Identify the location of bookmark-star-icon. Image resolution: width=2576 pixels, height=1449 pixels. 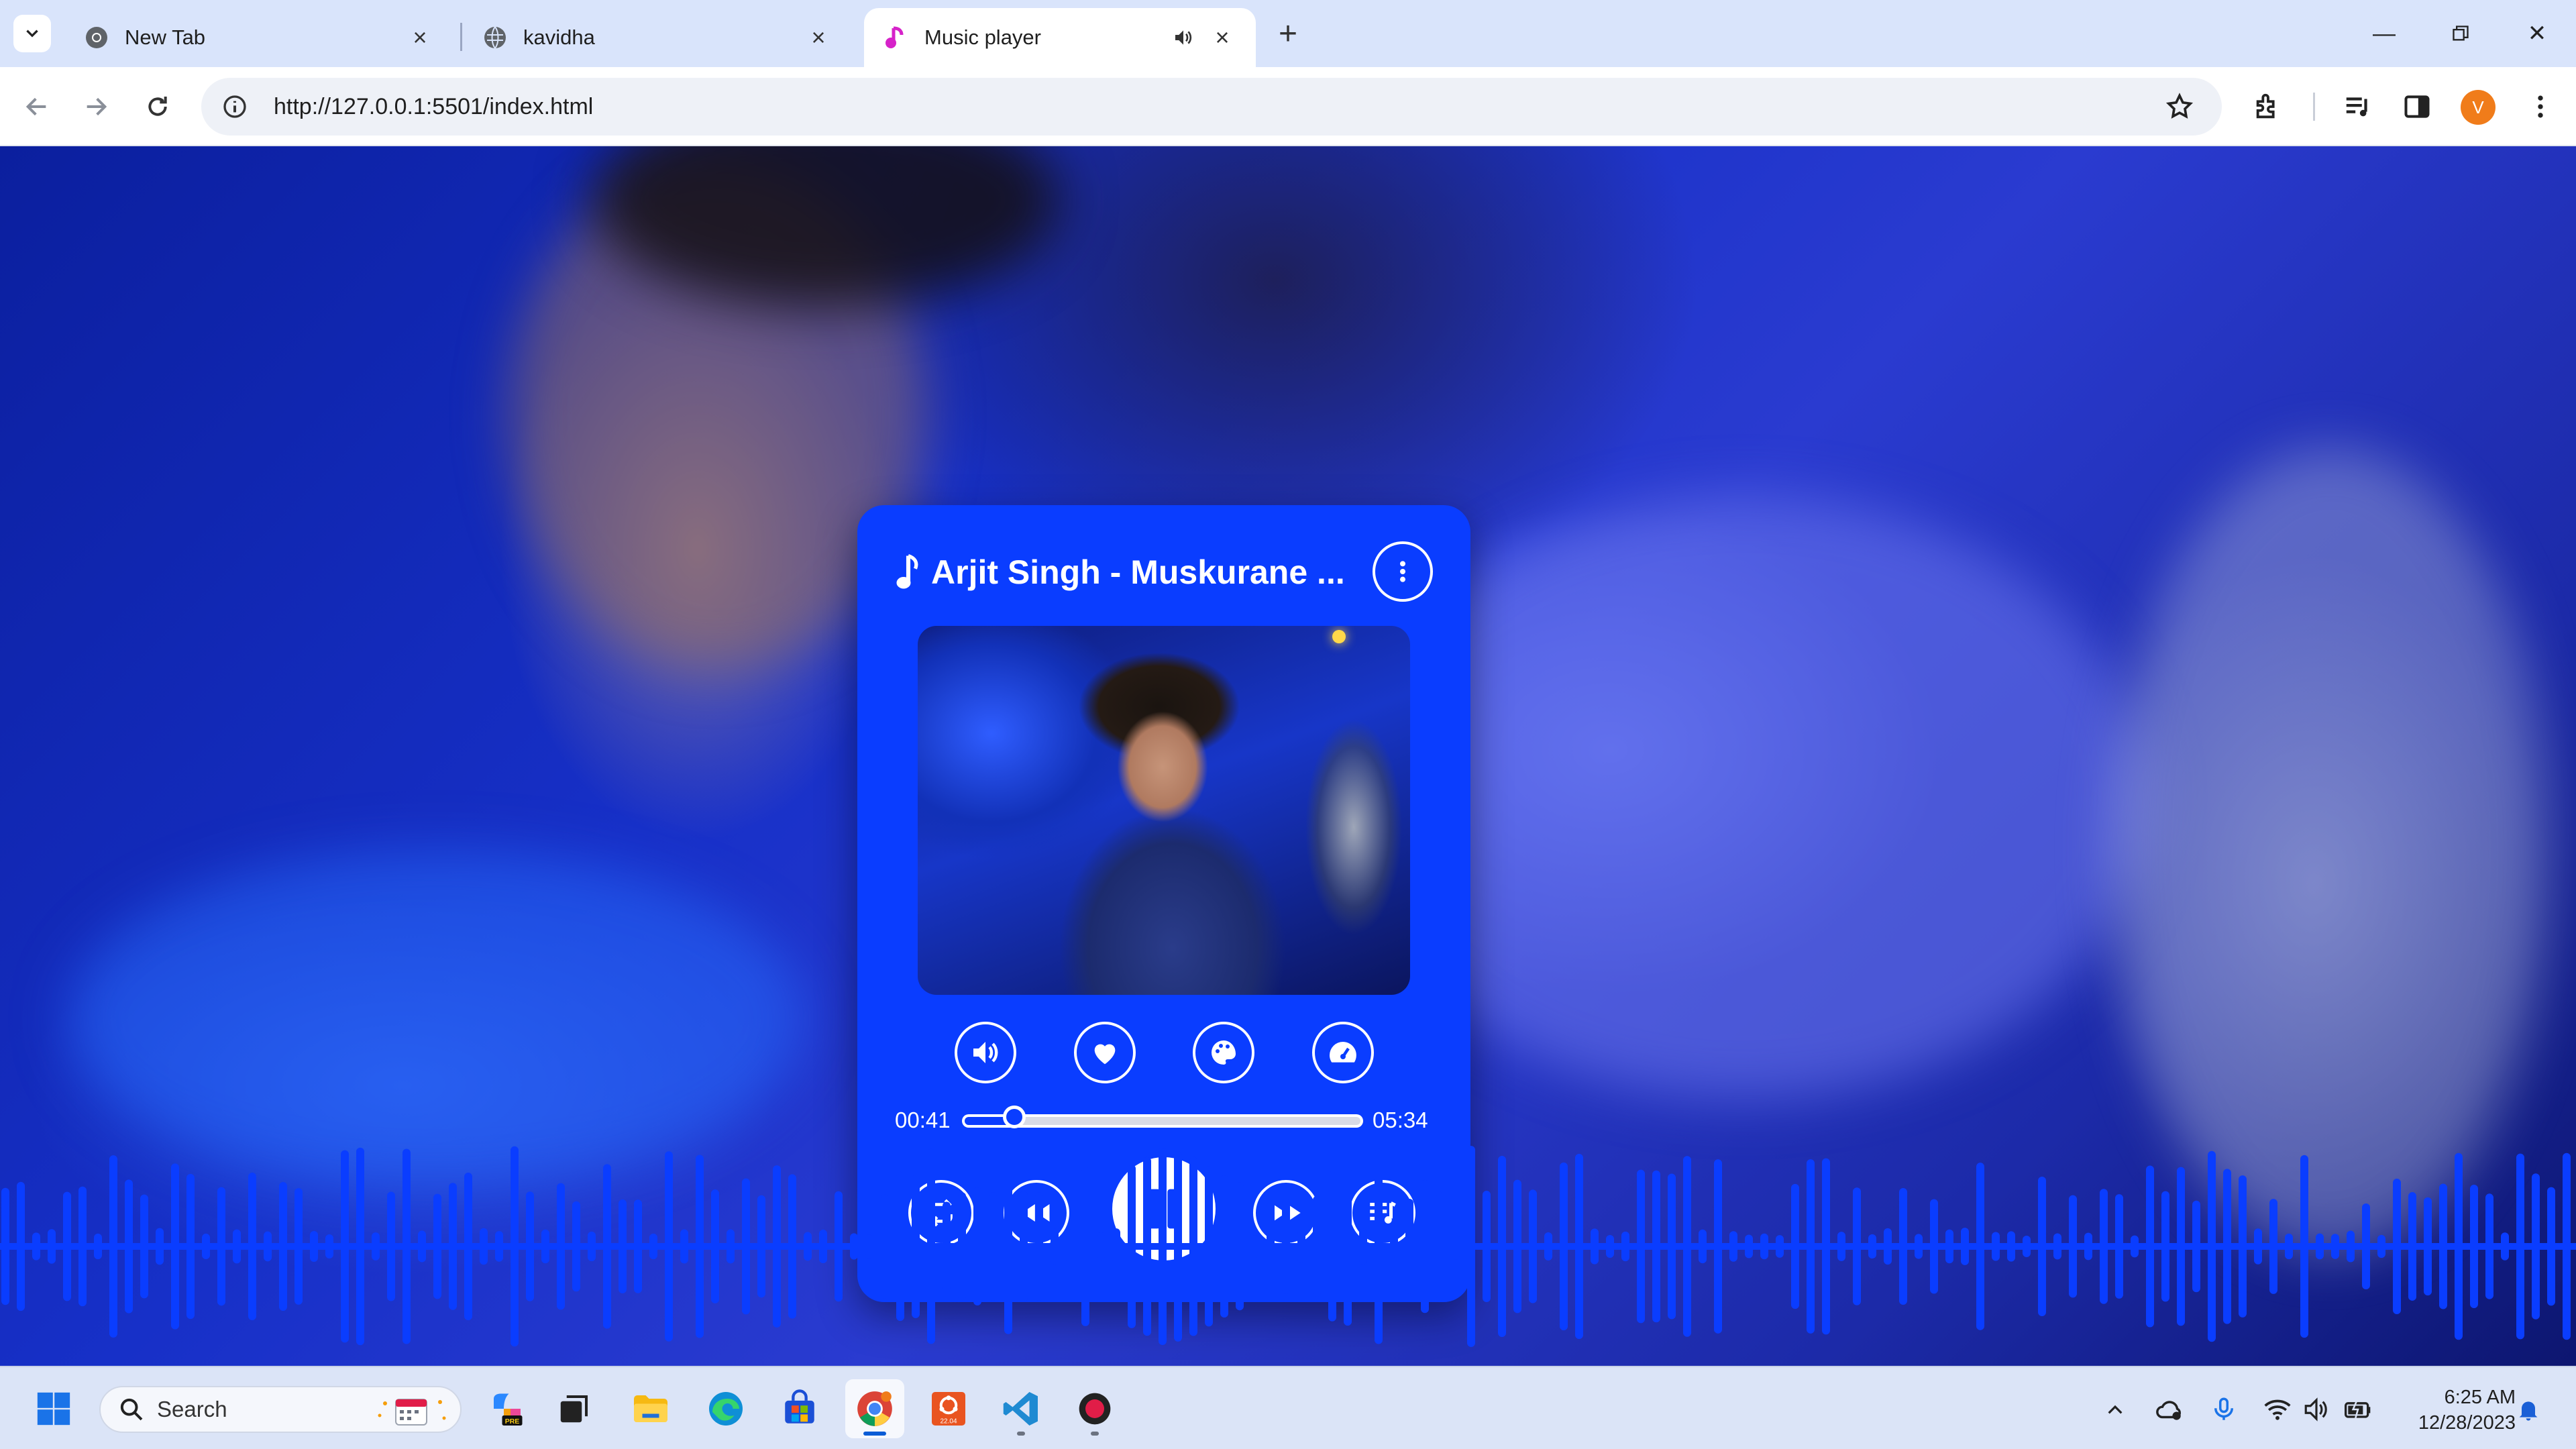
(2179, 106).